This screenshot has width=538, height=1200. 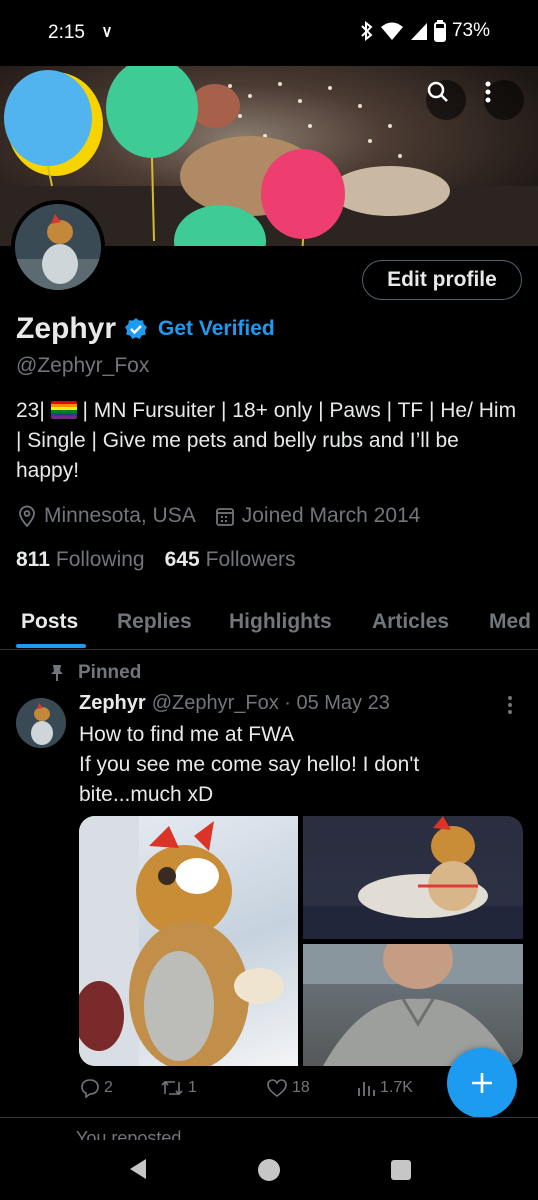 What do you see at coordinates (216, 329) in the screenshot?
I see `get-verified-link: Get Verified` at bounding box center [216, 329].